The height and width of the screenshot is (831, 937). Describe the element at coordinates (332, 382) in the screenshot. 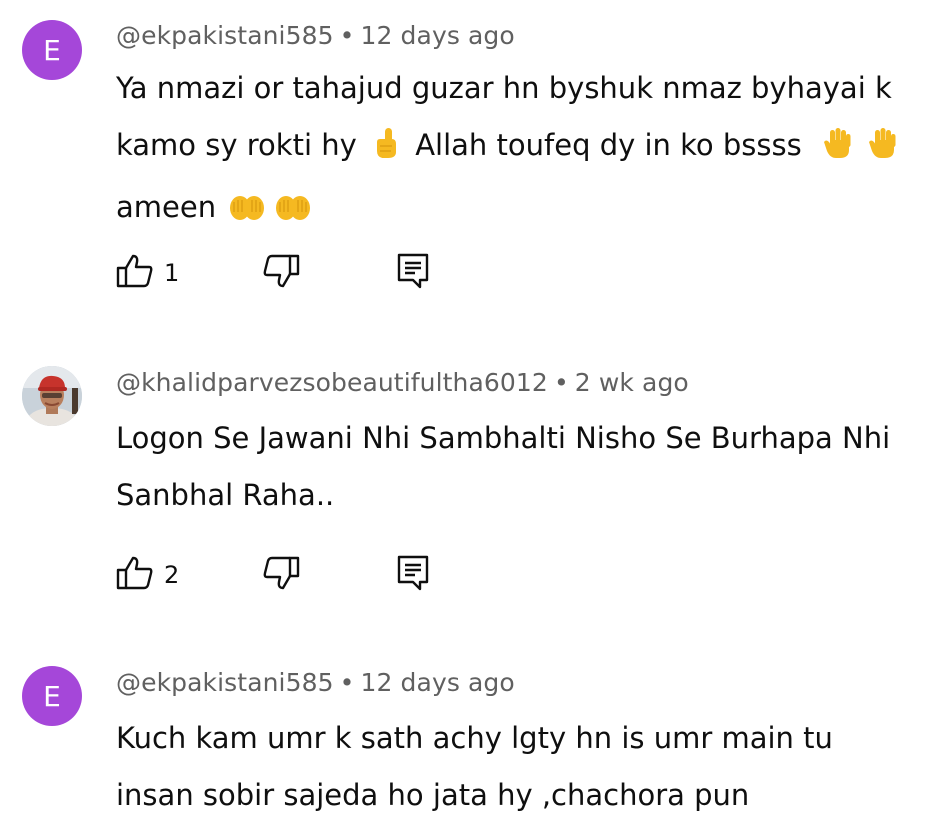

I see `comment-author: @khalidparvezsobeautifultha6012` at that location.